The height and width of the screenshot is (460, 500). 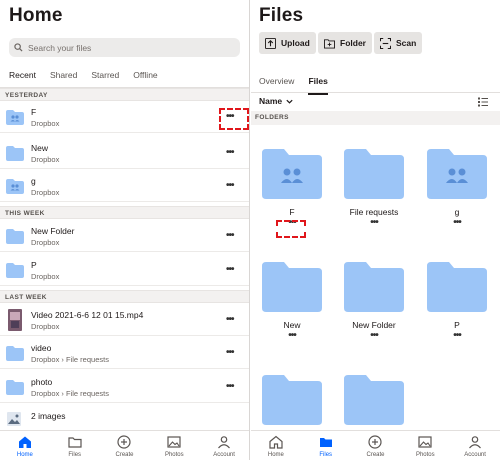 I want to click on item-name: F, so click(x=34, y=112).